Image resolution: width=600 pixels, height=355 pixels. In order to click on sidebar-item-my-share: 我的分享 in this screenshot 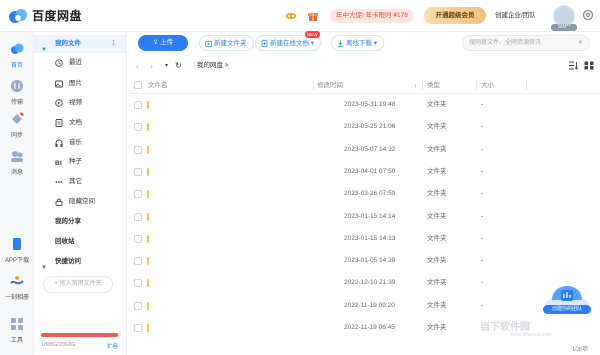, I will do `click(80, 222)`.